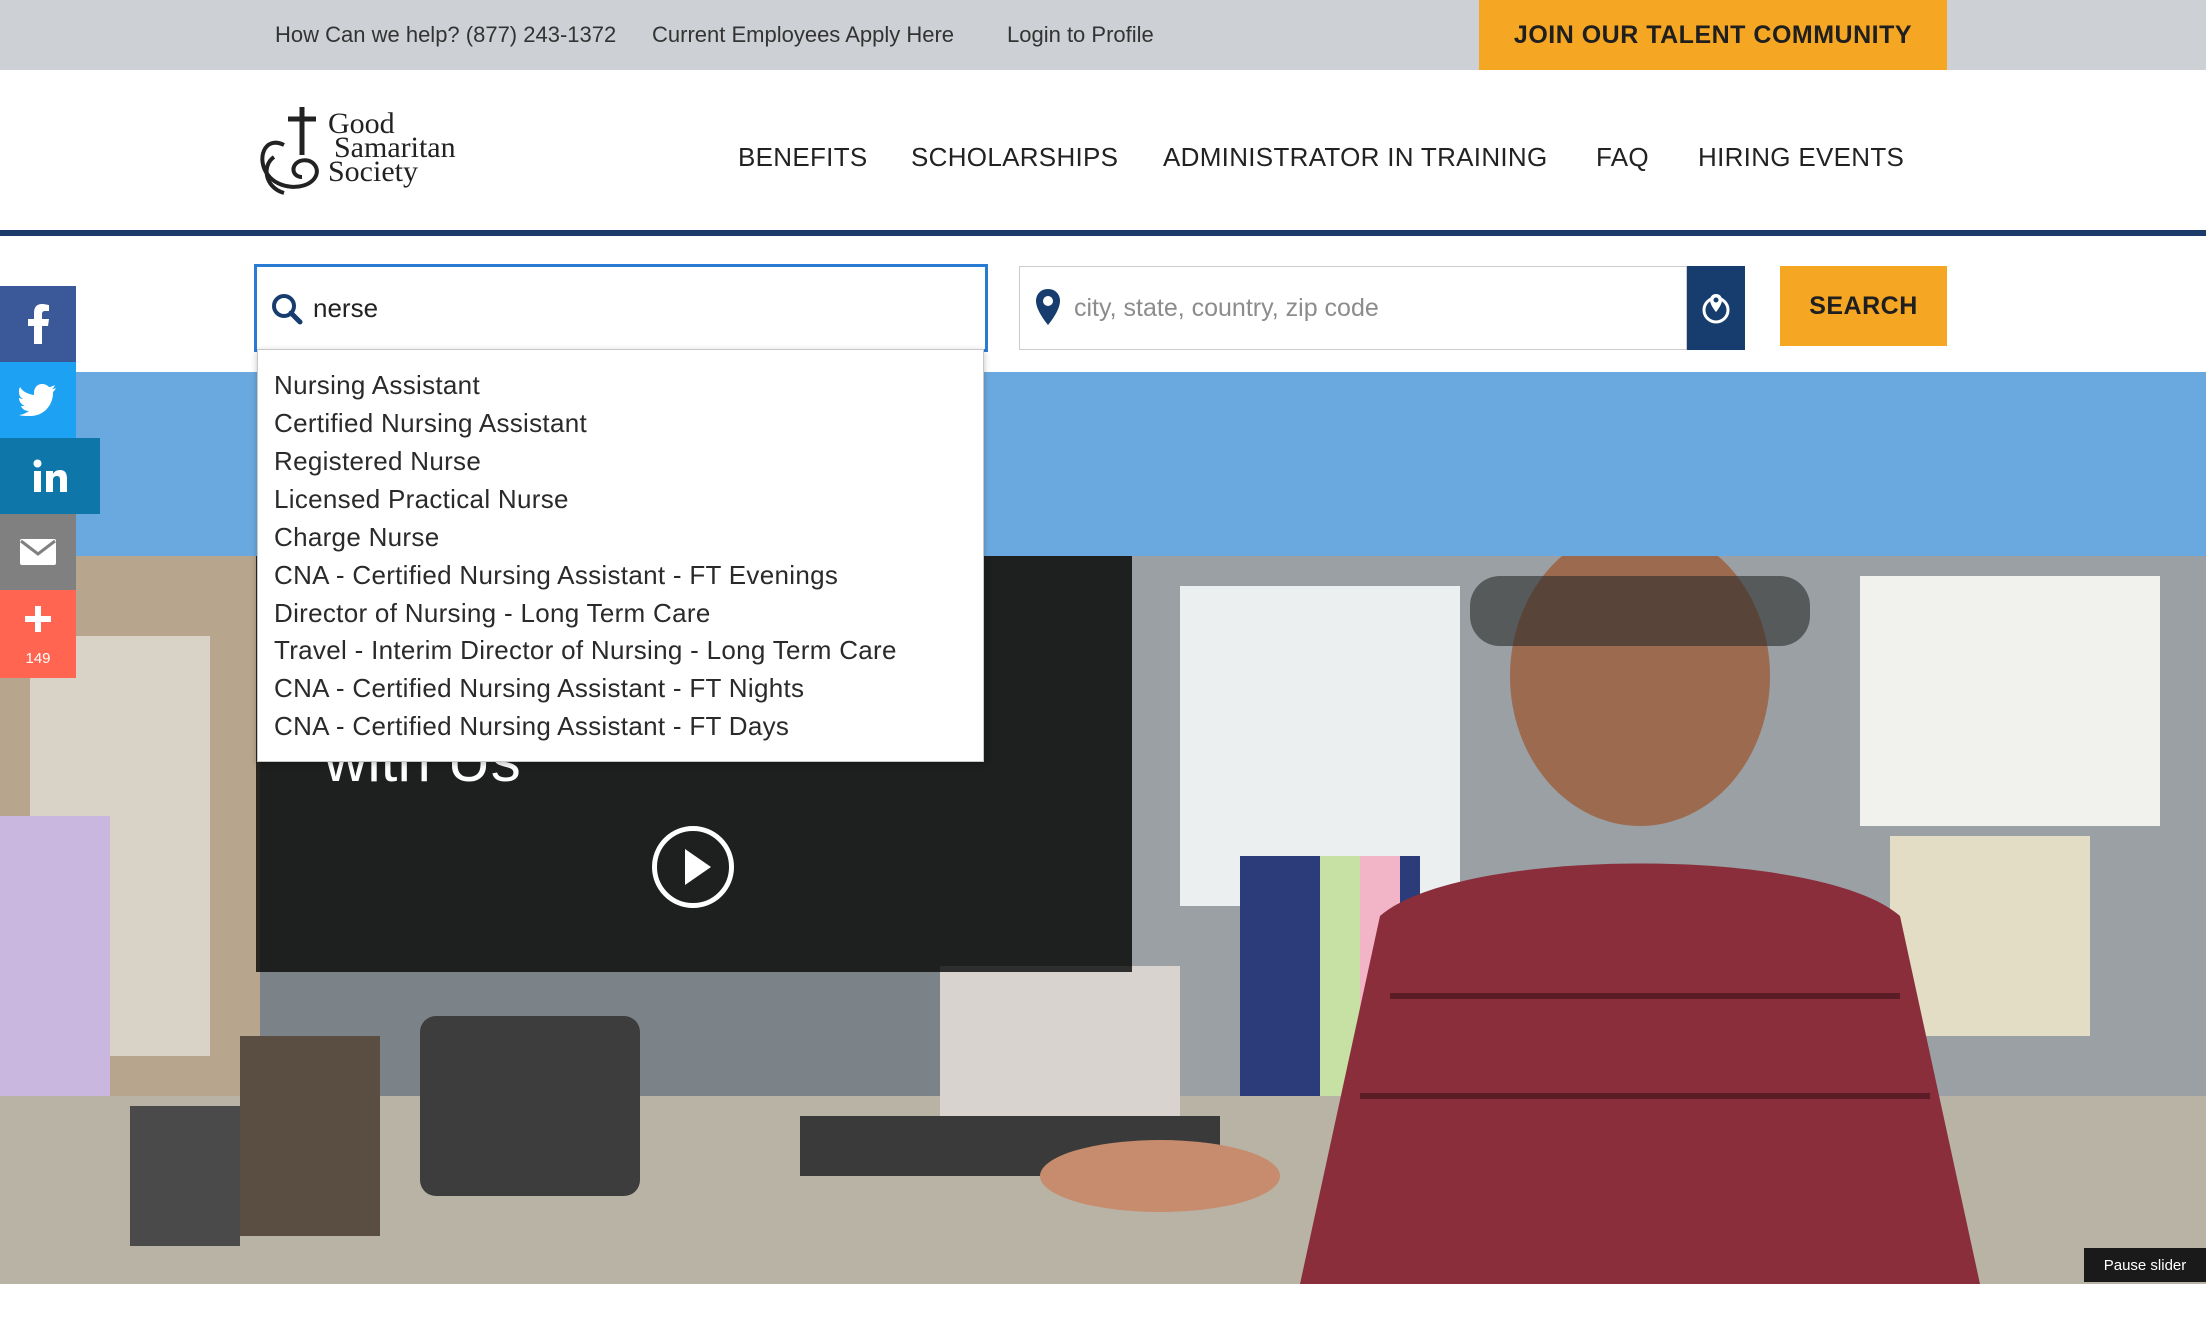 Image resolution: width=2206 pixels, height=1344 pixels. What do you see at coordinates (377, 385) in the screenshot?
I see `suggestion-item: Nursing Assistant` at bounding box center [377, 385].